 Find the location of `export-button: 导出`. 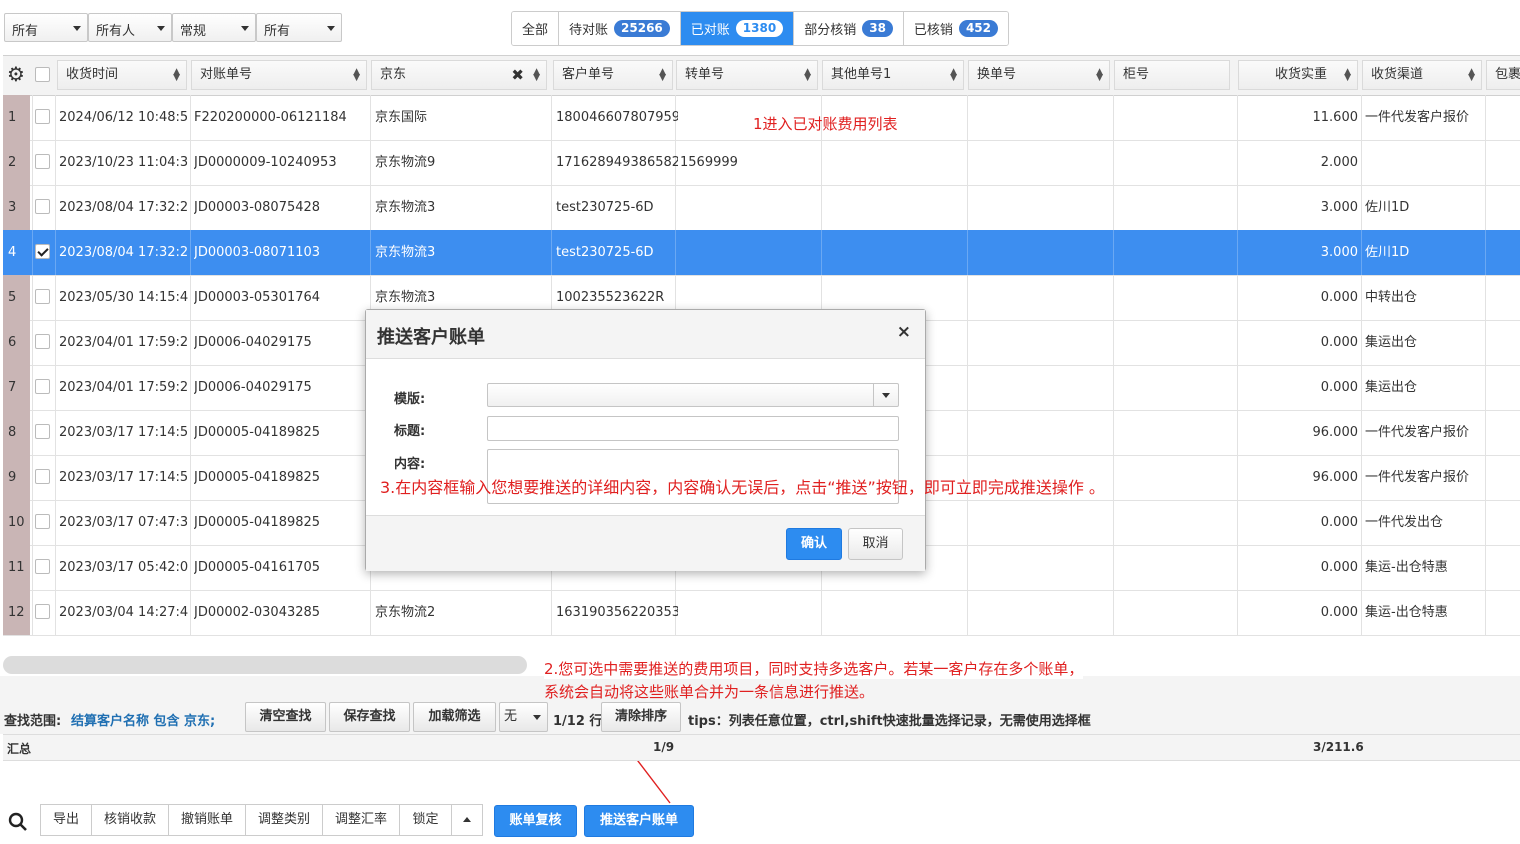

export-button: 导出 is located at coordinates (66, 820).